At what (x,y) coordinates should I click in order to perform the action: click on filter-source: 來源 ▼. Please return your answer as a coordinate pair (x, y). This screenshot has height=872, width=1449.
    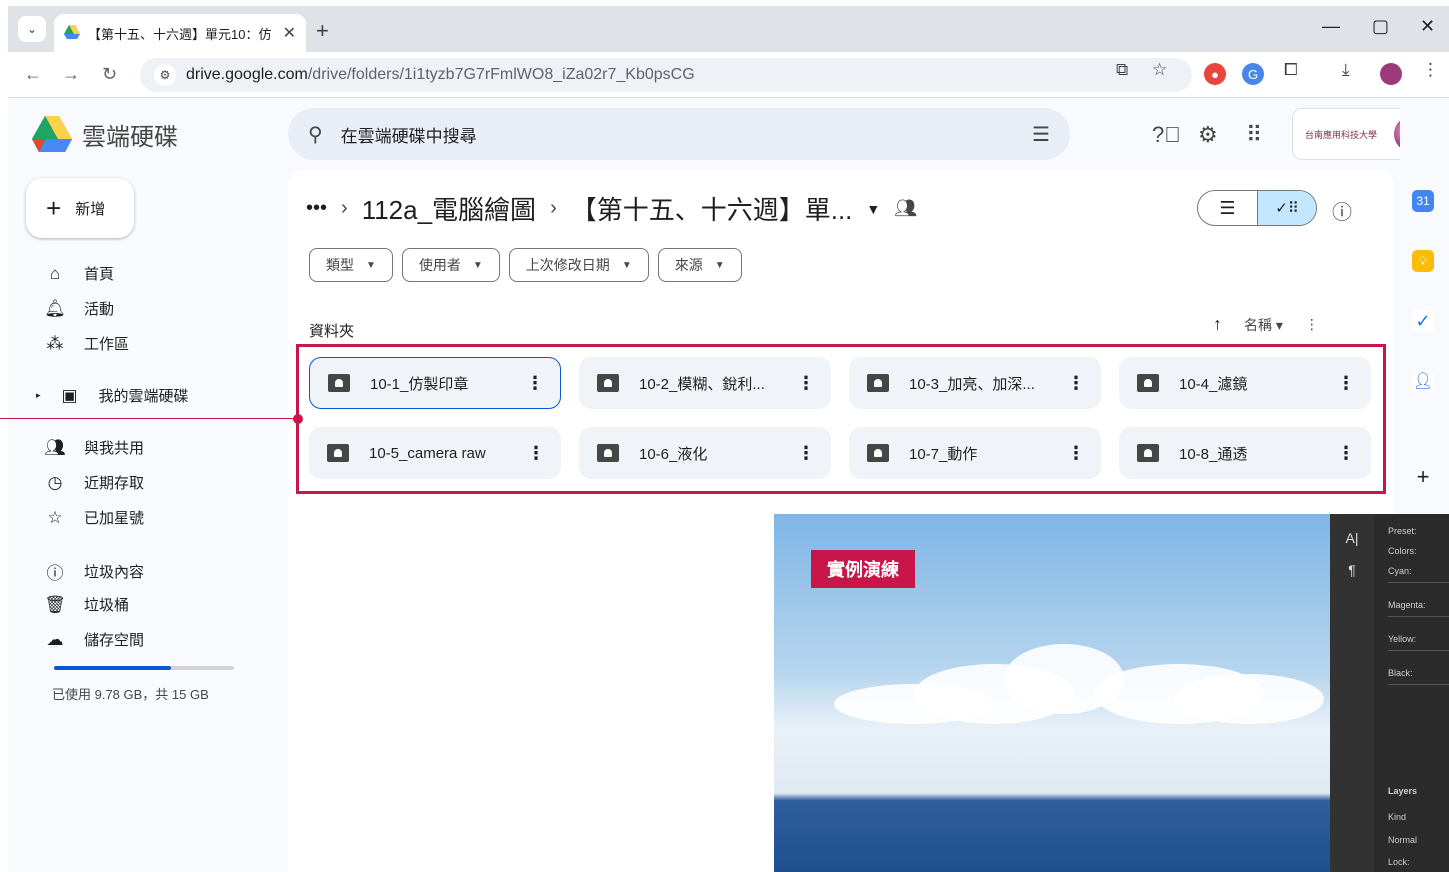
    Looking at the image, I should click on (699, 265).